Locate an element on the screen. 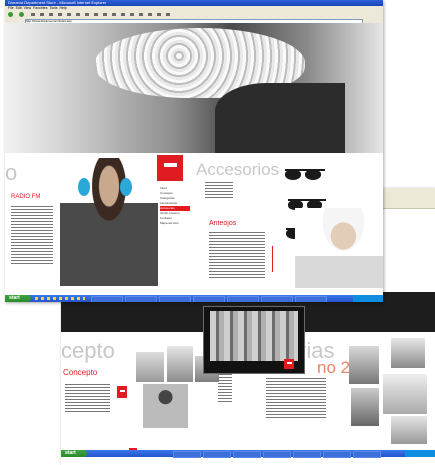 The width and height of the screenshot is (435, 465). menu-tools: Tools is located at coordinates (53, 8).